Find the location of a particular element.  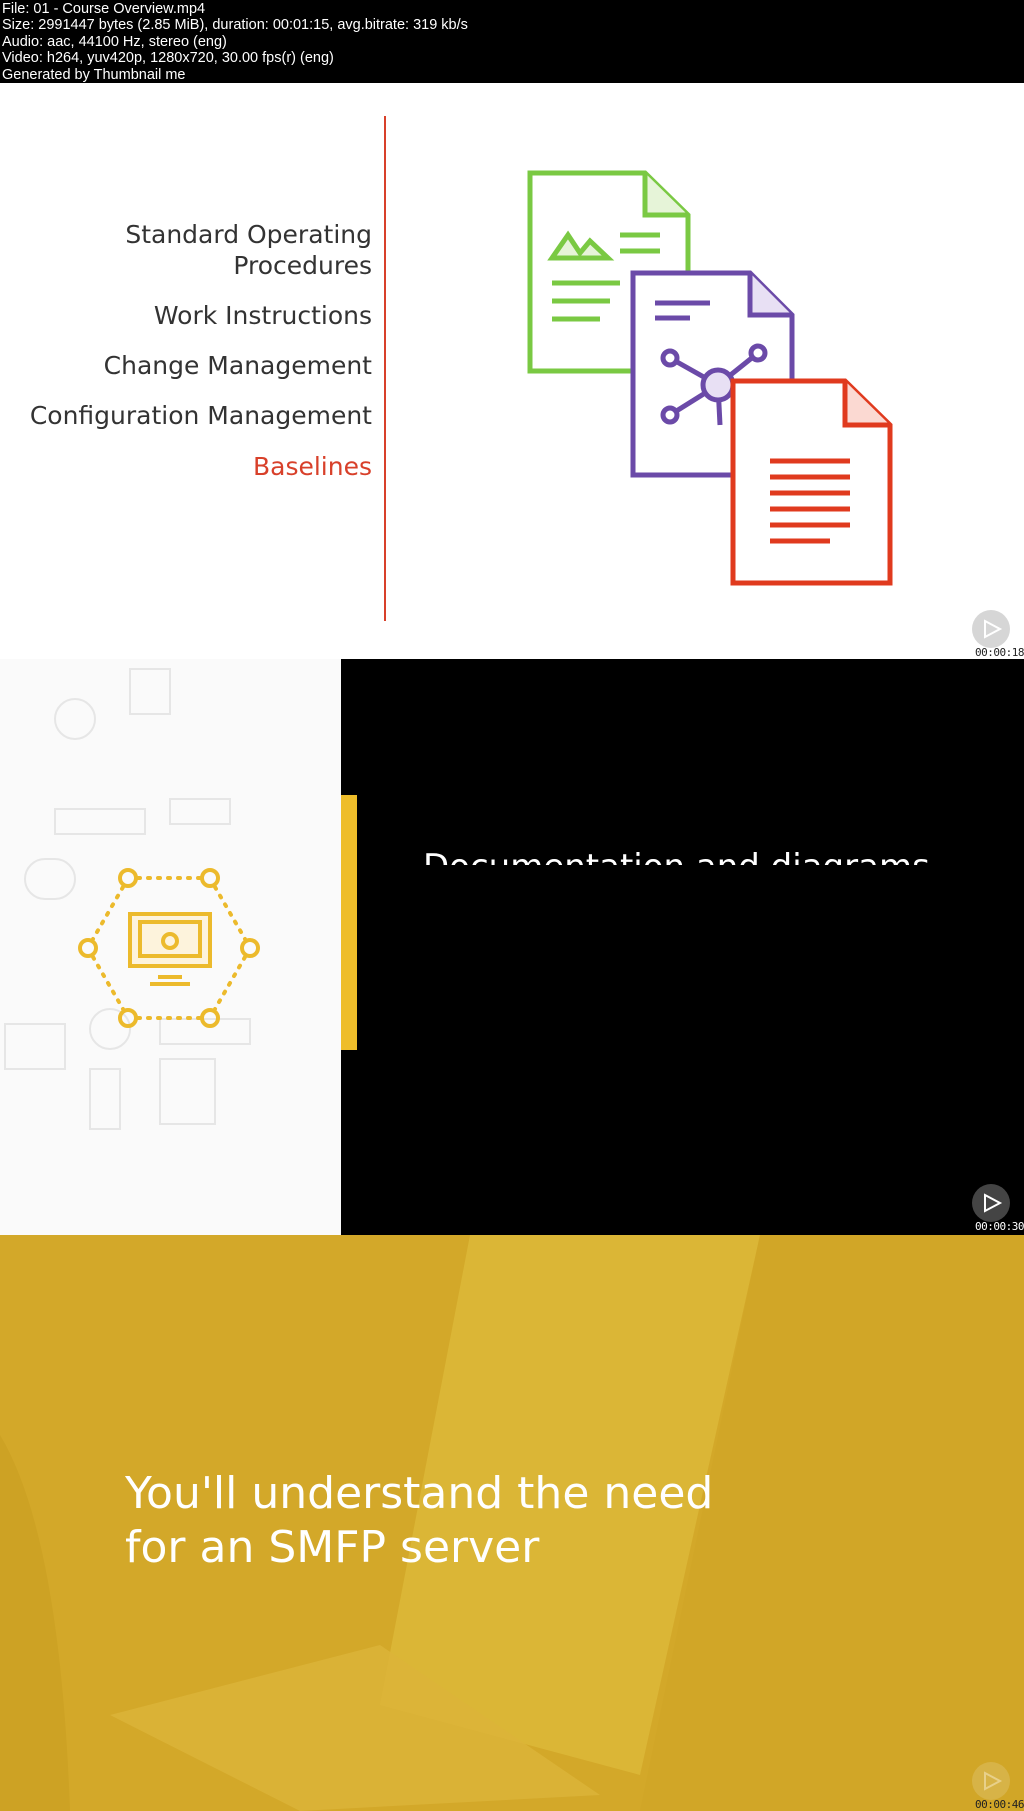

documents-illustration is located at coordinates (710, 378).